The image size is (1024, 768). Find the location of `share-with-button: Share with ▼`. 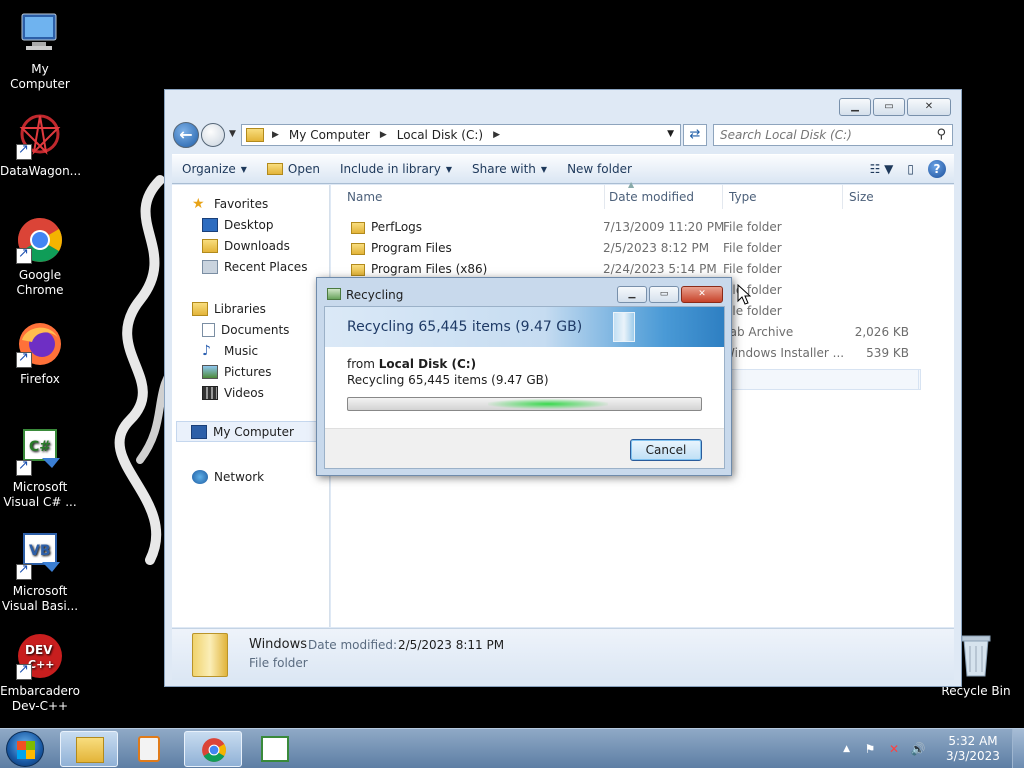

share-with-button: Share with ▼ is located at coordinates (509, 169).